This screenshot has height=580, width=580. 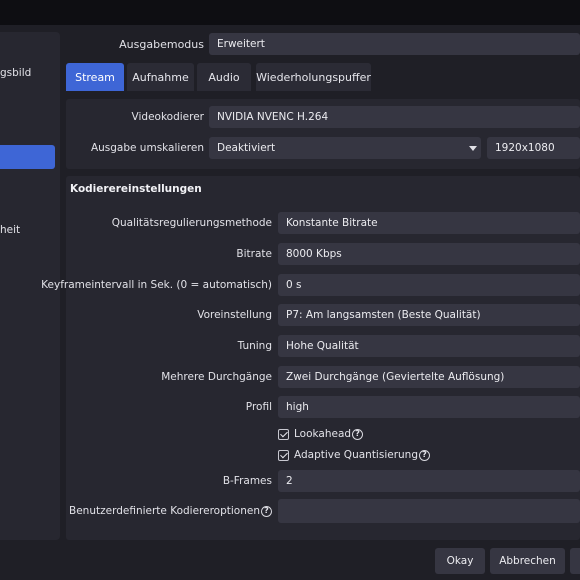 I want to click on profile-label: Profil, so click(x=258, y=407).